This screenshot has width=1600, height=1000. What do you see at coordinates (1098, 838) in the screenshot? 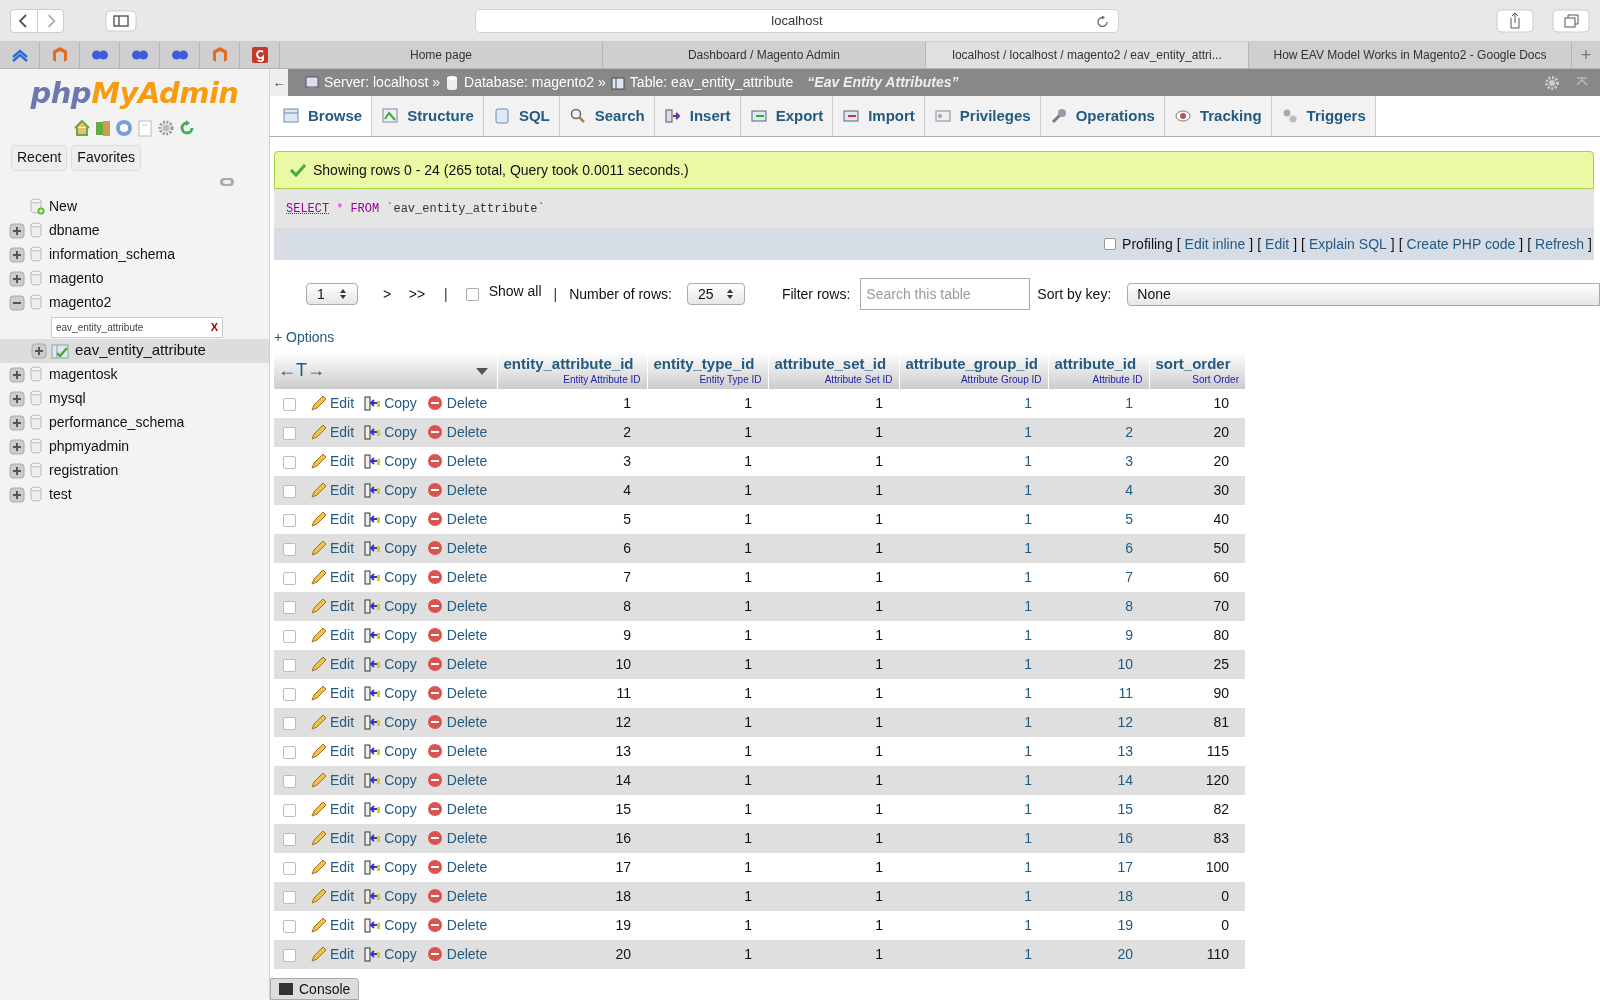
I see `table-cell: 16` at bounding box center [1098, 838].